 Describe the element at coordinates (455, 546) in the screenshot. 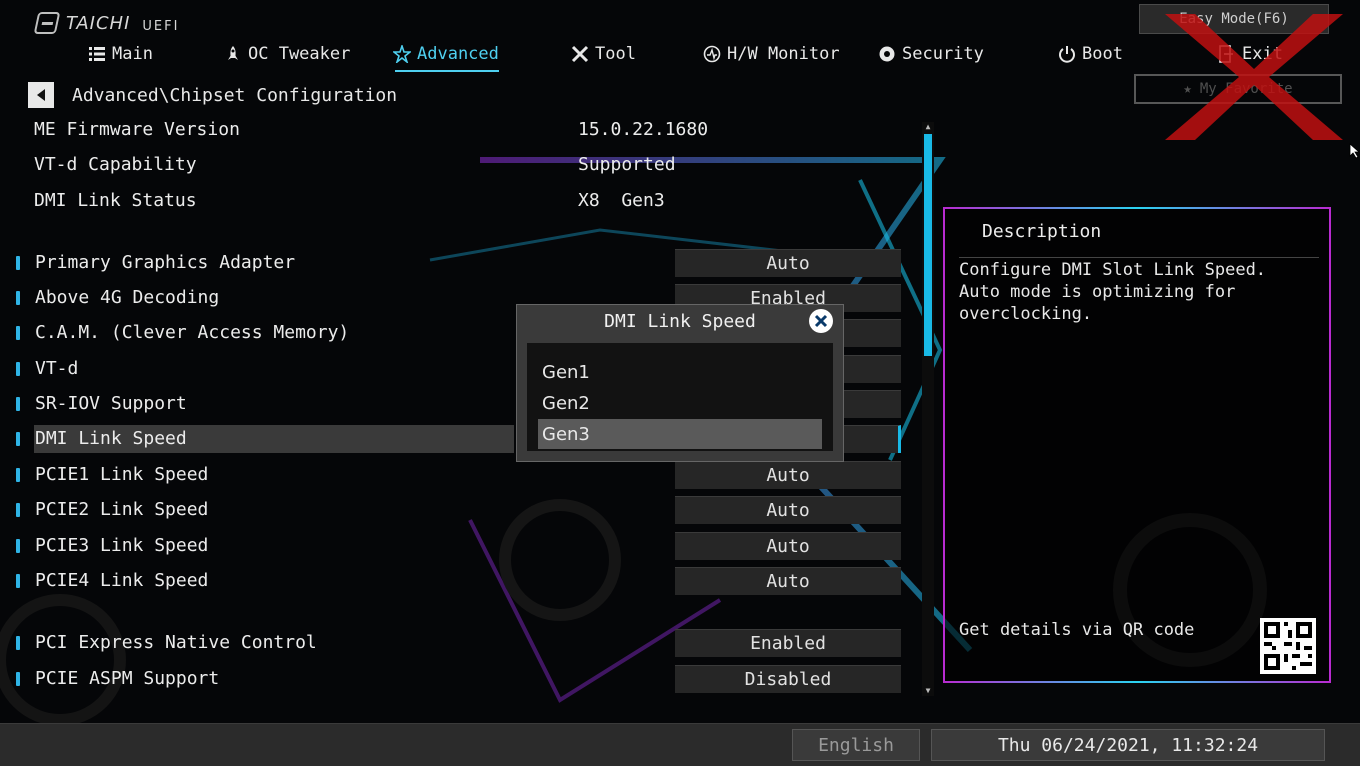

I see `setting-row-pcie3: PCIE3 Link Speed Auto` at that location.